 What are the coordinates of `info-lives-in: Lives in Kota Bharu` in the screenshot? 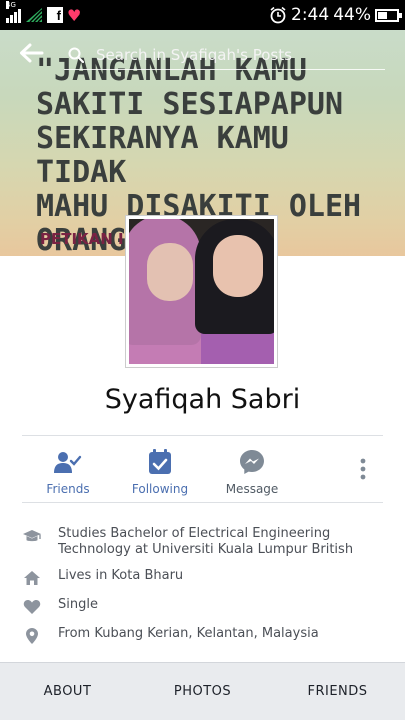 It's located at (202, 577).